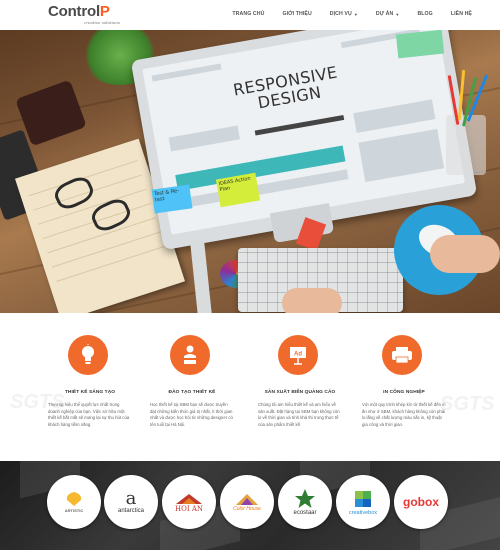 The height and width of the screenshot is (550, 500). Describe the element at coordinates (190, 355) in the screenshot. I see `presenter-icon` at that location.